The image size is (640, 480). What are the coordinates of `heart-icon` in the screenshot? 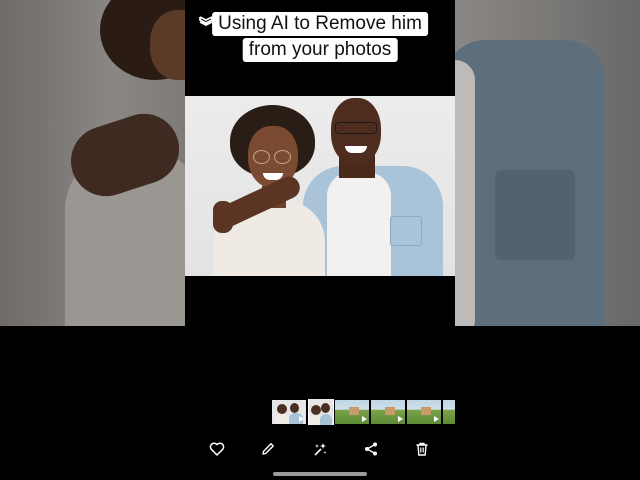 It's located at (217, 449).